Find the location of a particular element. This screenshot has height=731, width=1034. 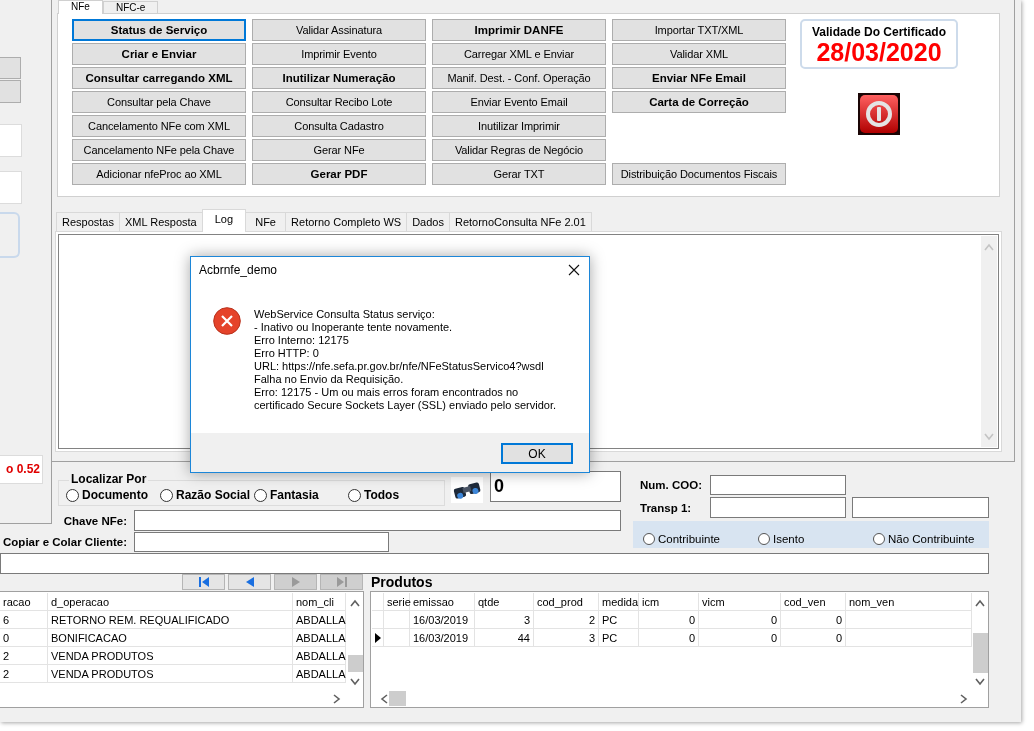

radio-option: Isento is located at coordinates (815, 539).